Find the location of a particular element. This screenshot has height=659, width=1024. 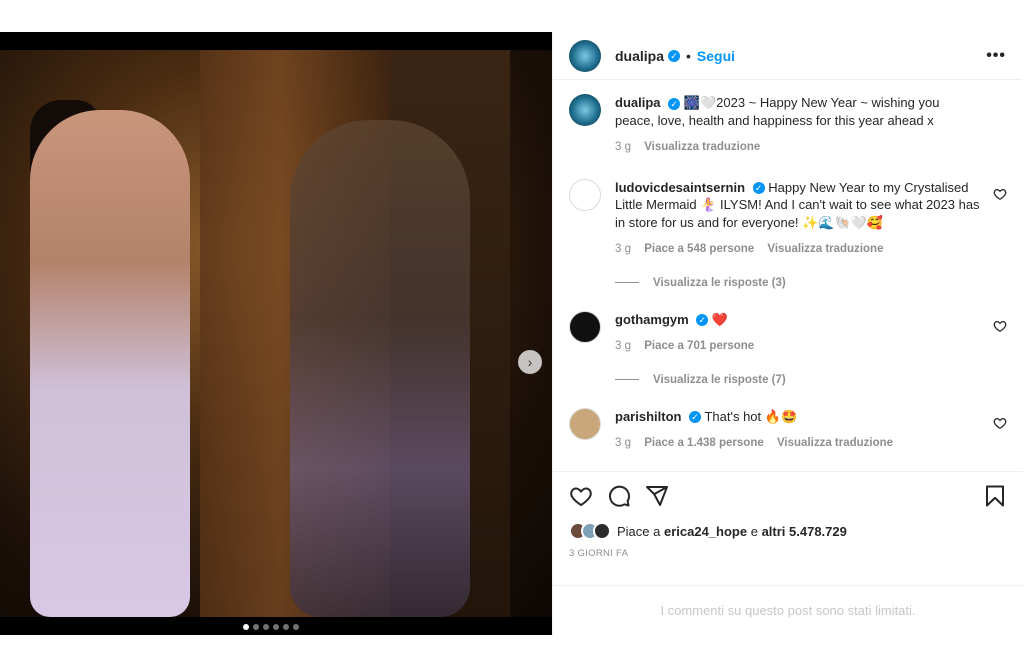

author-avatar is located at coordinates (585, 55).